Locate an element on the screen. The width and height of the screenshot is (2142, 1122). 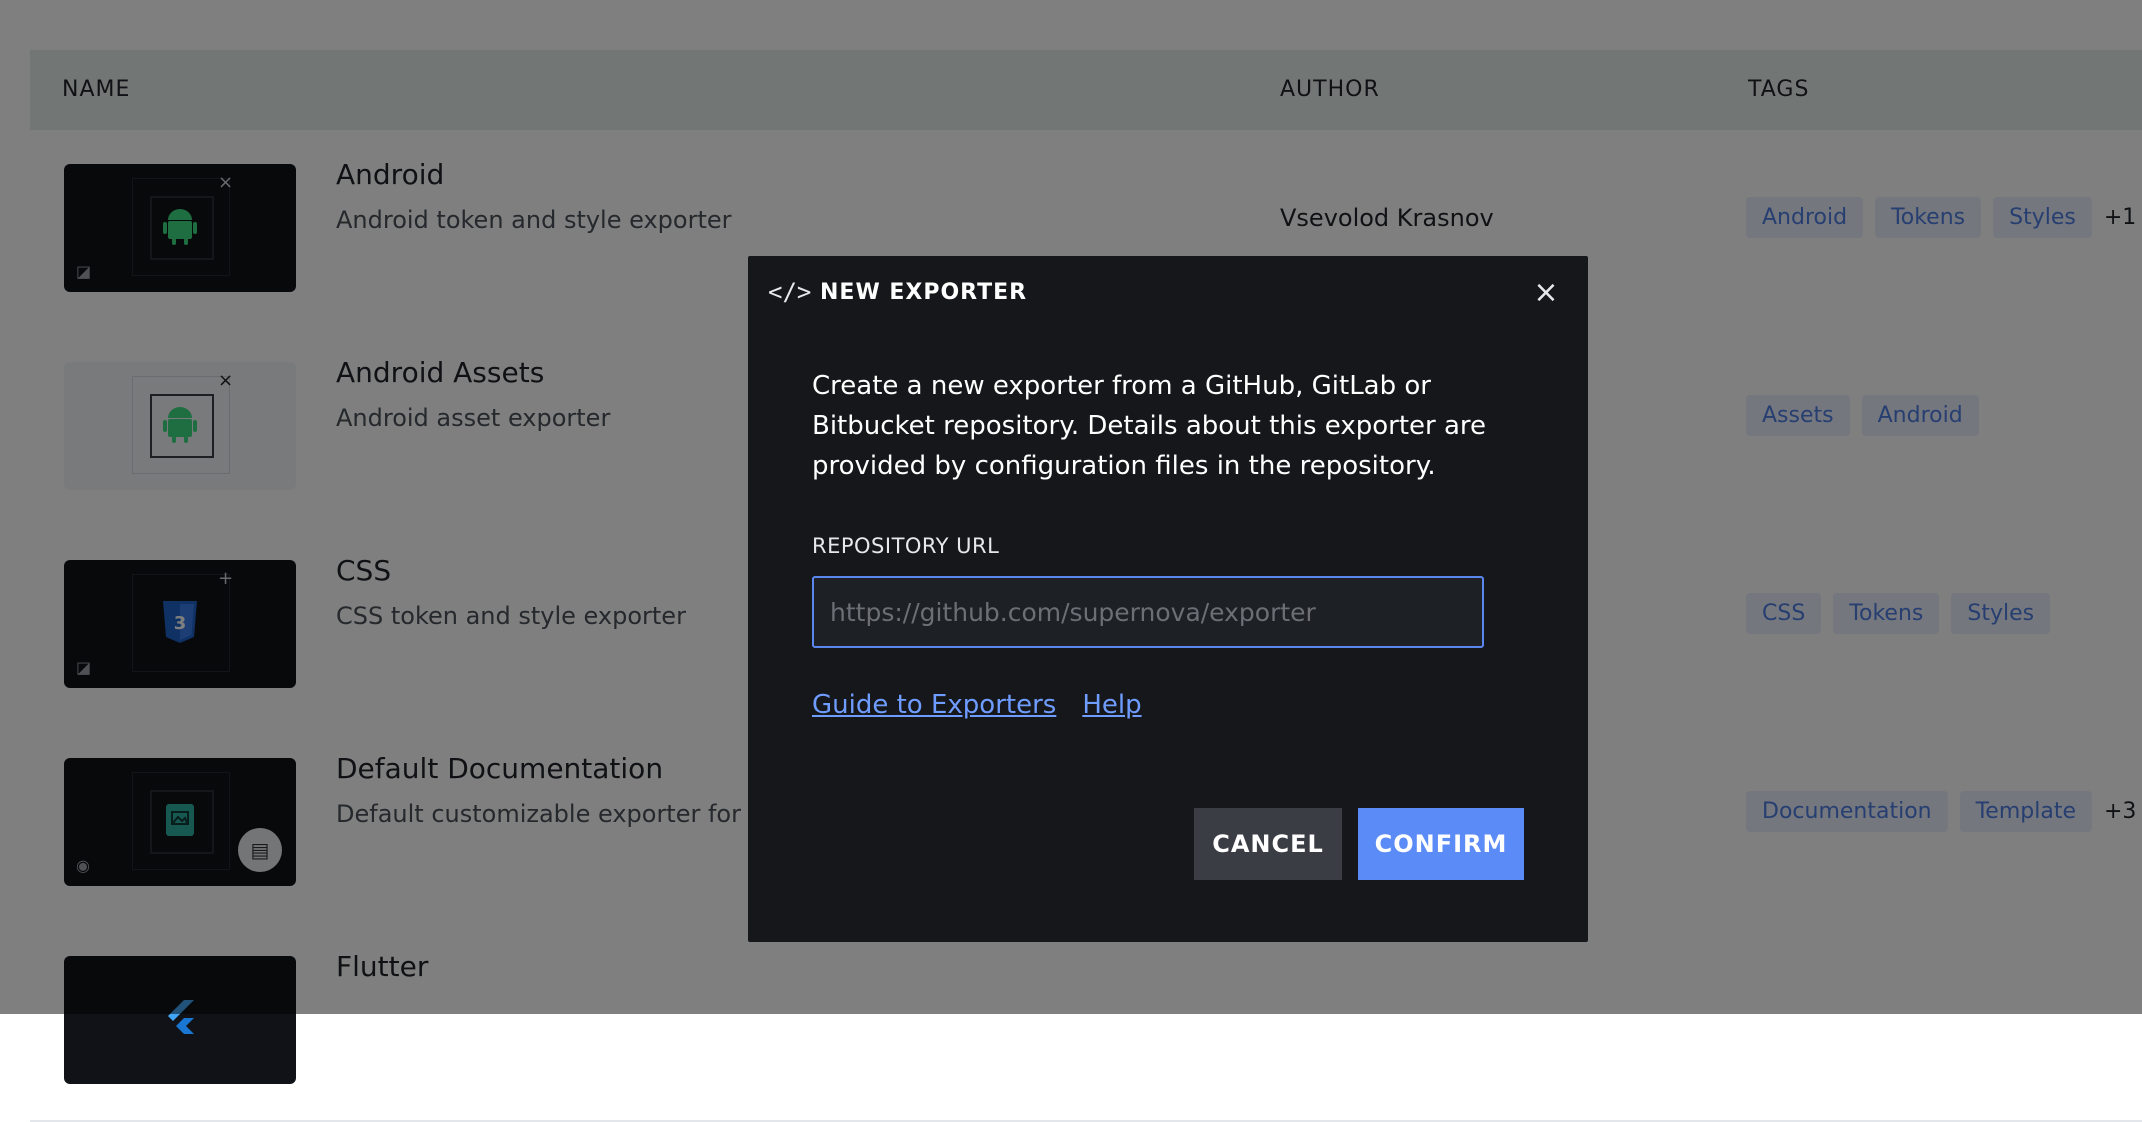
help-link: Help is located at coordinates (1111, 705).